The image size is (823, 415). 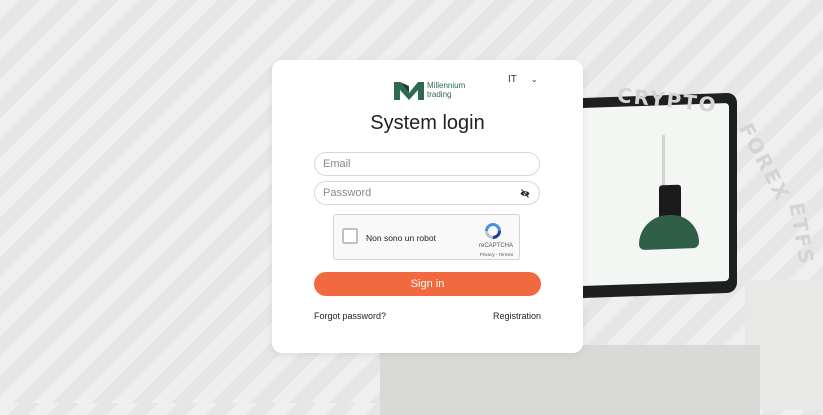 What do you see at coordinates (350, 316) in the screenshot?
I see `forgot-password-link: Forgot password?` at bounding box center [350, 316].